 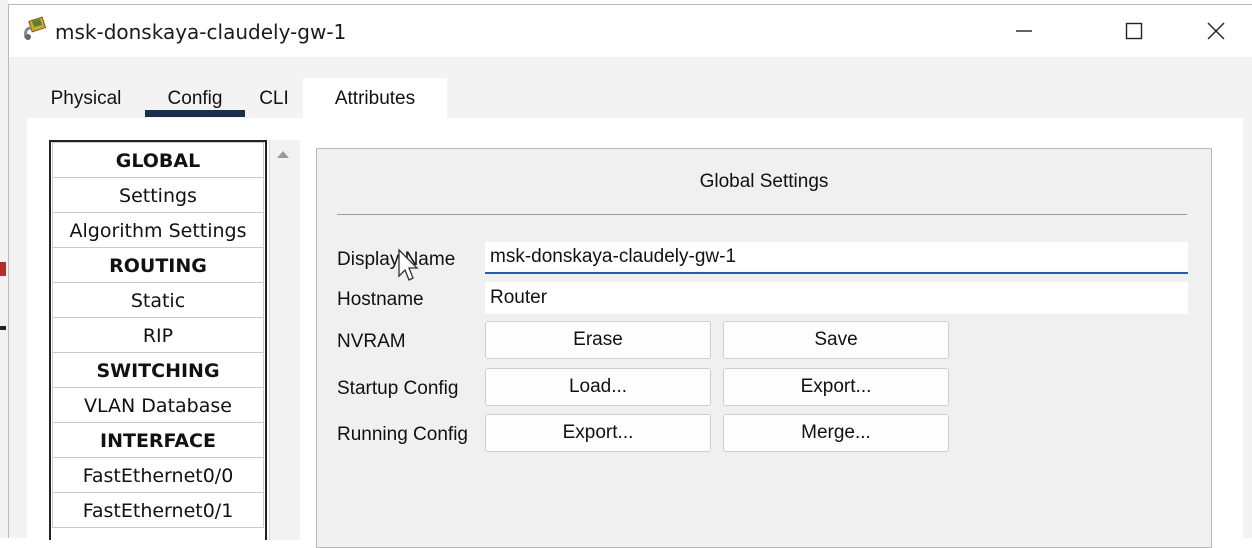 What do you see at coordinates (598, 340) in the screenshot?
I see `nvram-erase-button: Erase` at bounding box center [598, 340].